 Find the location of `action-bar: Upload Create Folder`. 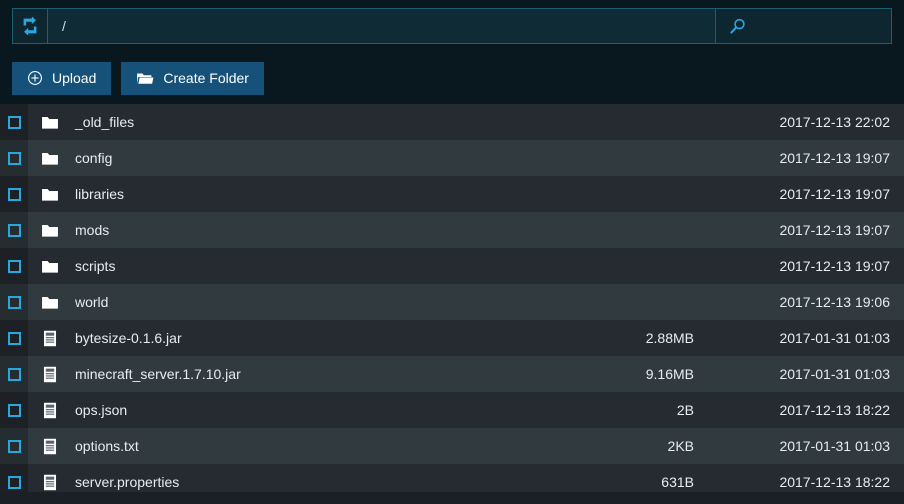

action-bar: Upload Create Folder is located at coordinates (452, 78).